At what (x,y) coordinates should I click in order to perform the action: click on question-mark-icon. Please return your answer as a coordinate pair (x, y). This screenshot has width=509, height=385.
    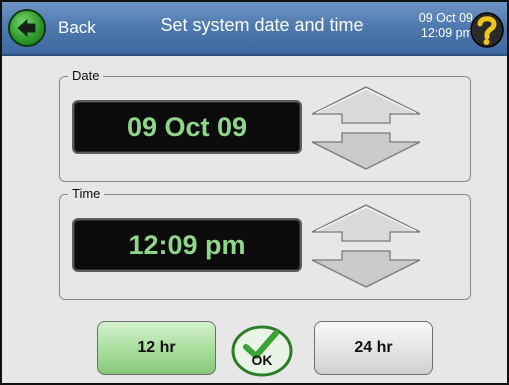
    Looking at the image, I should click on (487, 30).